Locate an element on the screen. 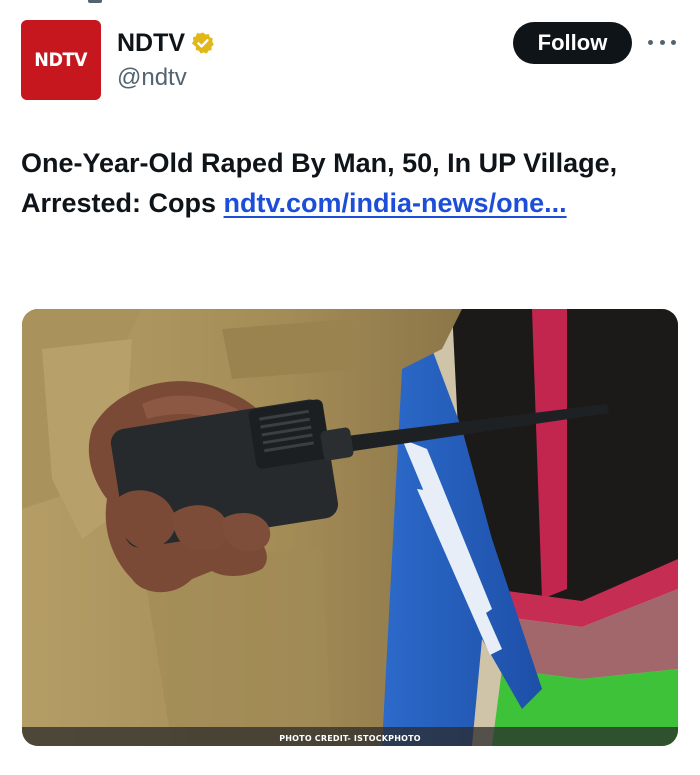 This screenshot has height=775, width=700. more-options-icon is located at coordinates (662, 42).